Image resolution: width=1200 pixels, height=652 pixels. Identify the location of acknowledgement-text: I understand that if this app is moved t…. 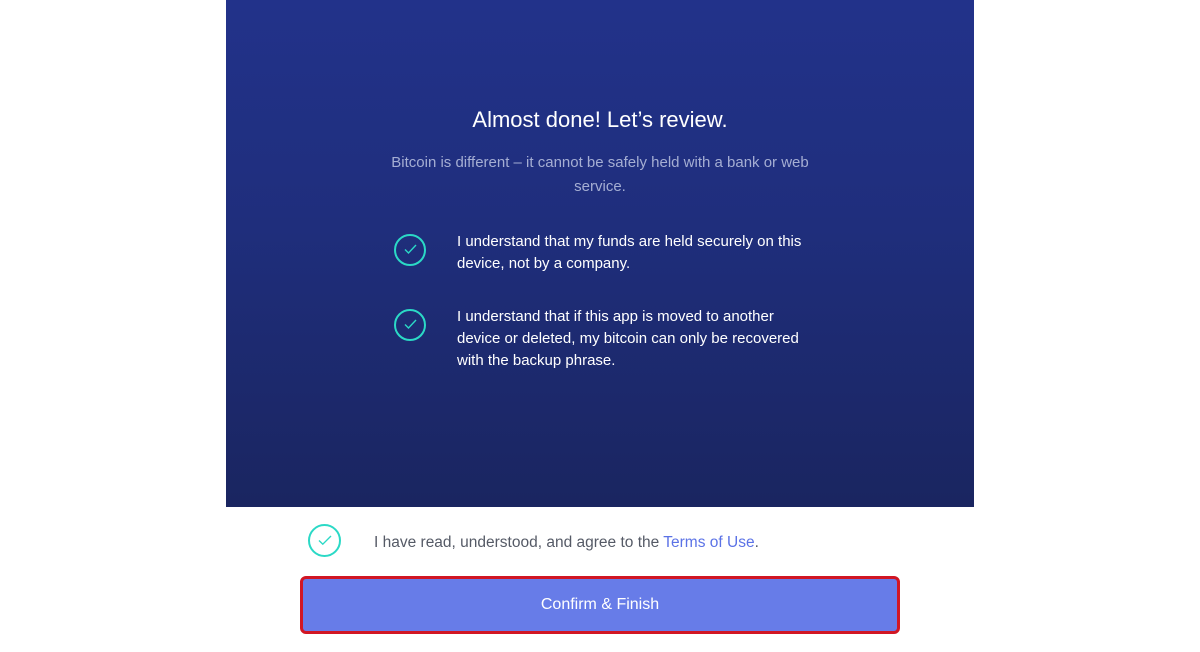
(628, 338).